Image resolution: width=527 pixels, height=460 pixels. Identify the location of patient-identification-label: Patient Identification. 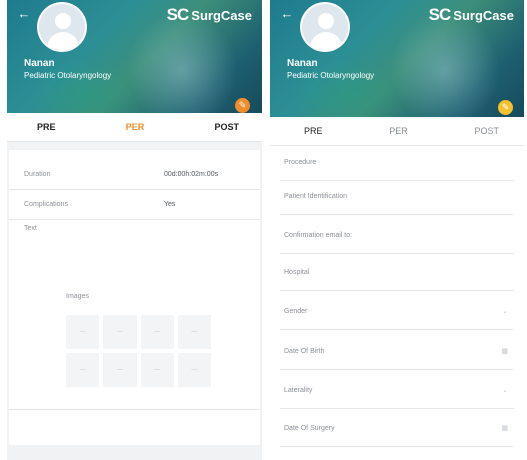
(316, 196).